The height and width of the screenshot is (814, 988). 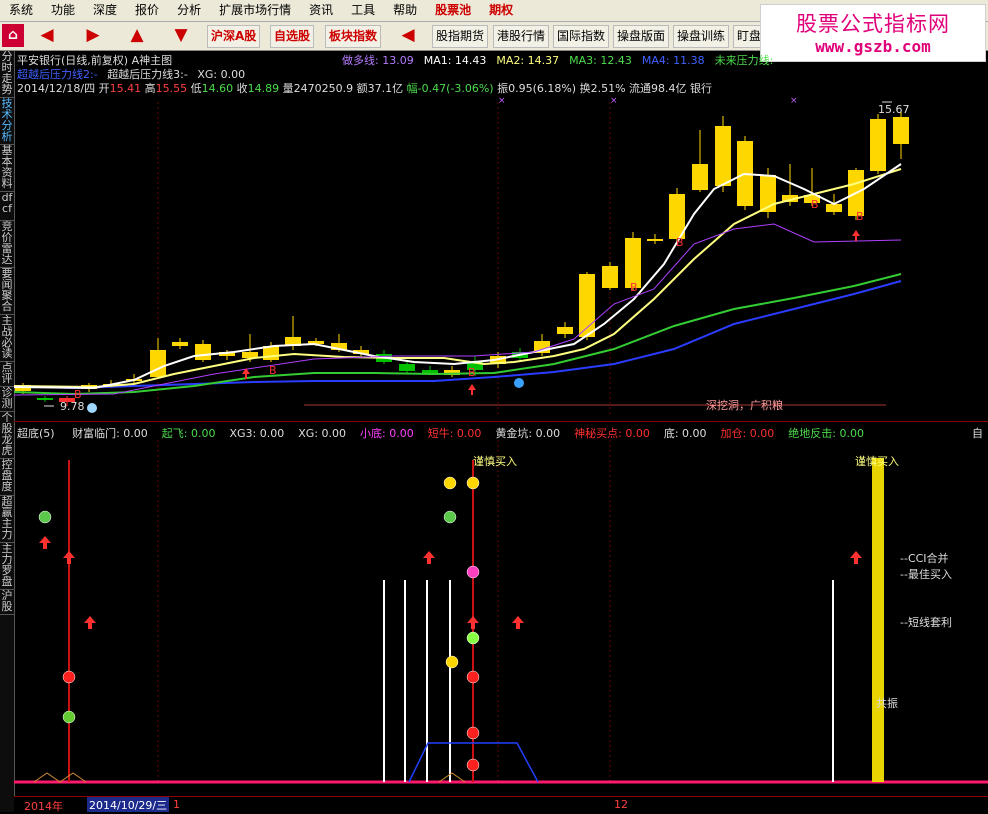 I want to click on menu-extended-market: 扩展市场行情, so click(x=255, y=10).